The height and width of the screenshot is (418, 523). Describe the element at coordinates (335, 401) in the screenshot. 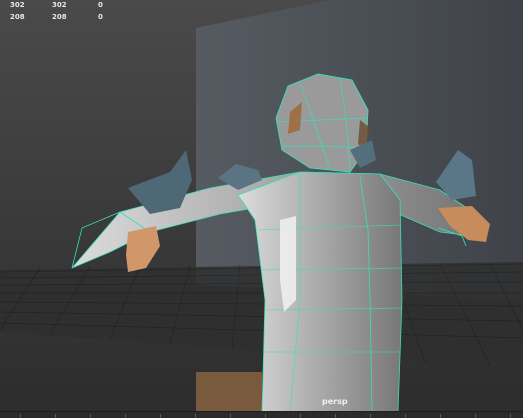

I see `camera-label: persp` at that location.